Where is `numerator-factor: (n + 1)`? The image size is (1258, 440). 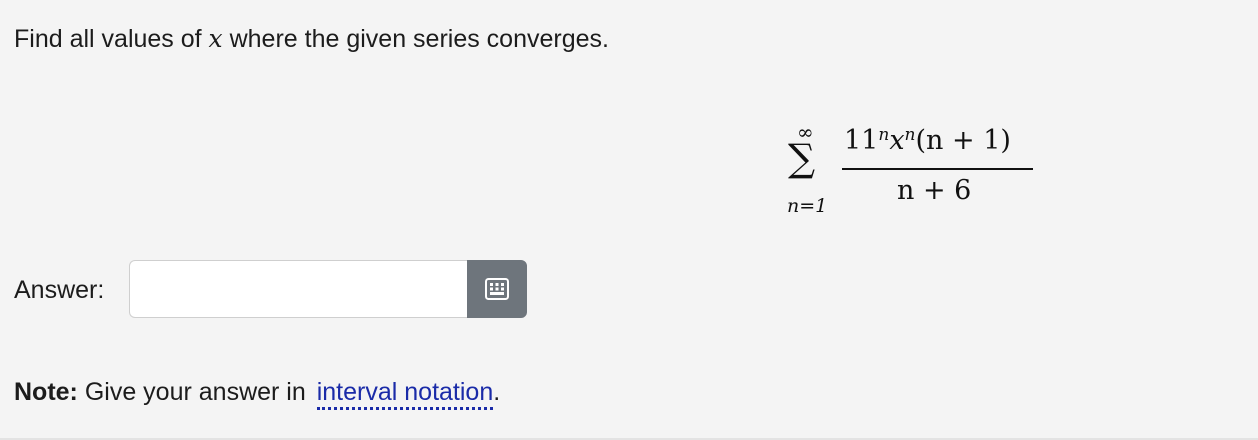 numerator-factor: (n + 1) is located at coordinates (963, 140).